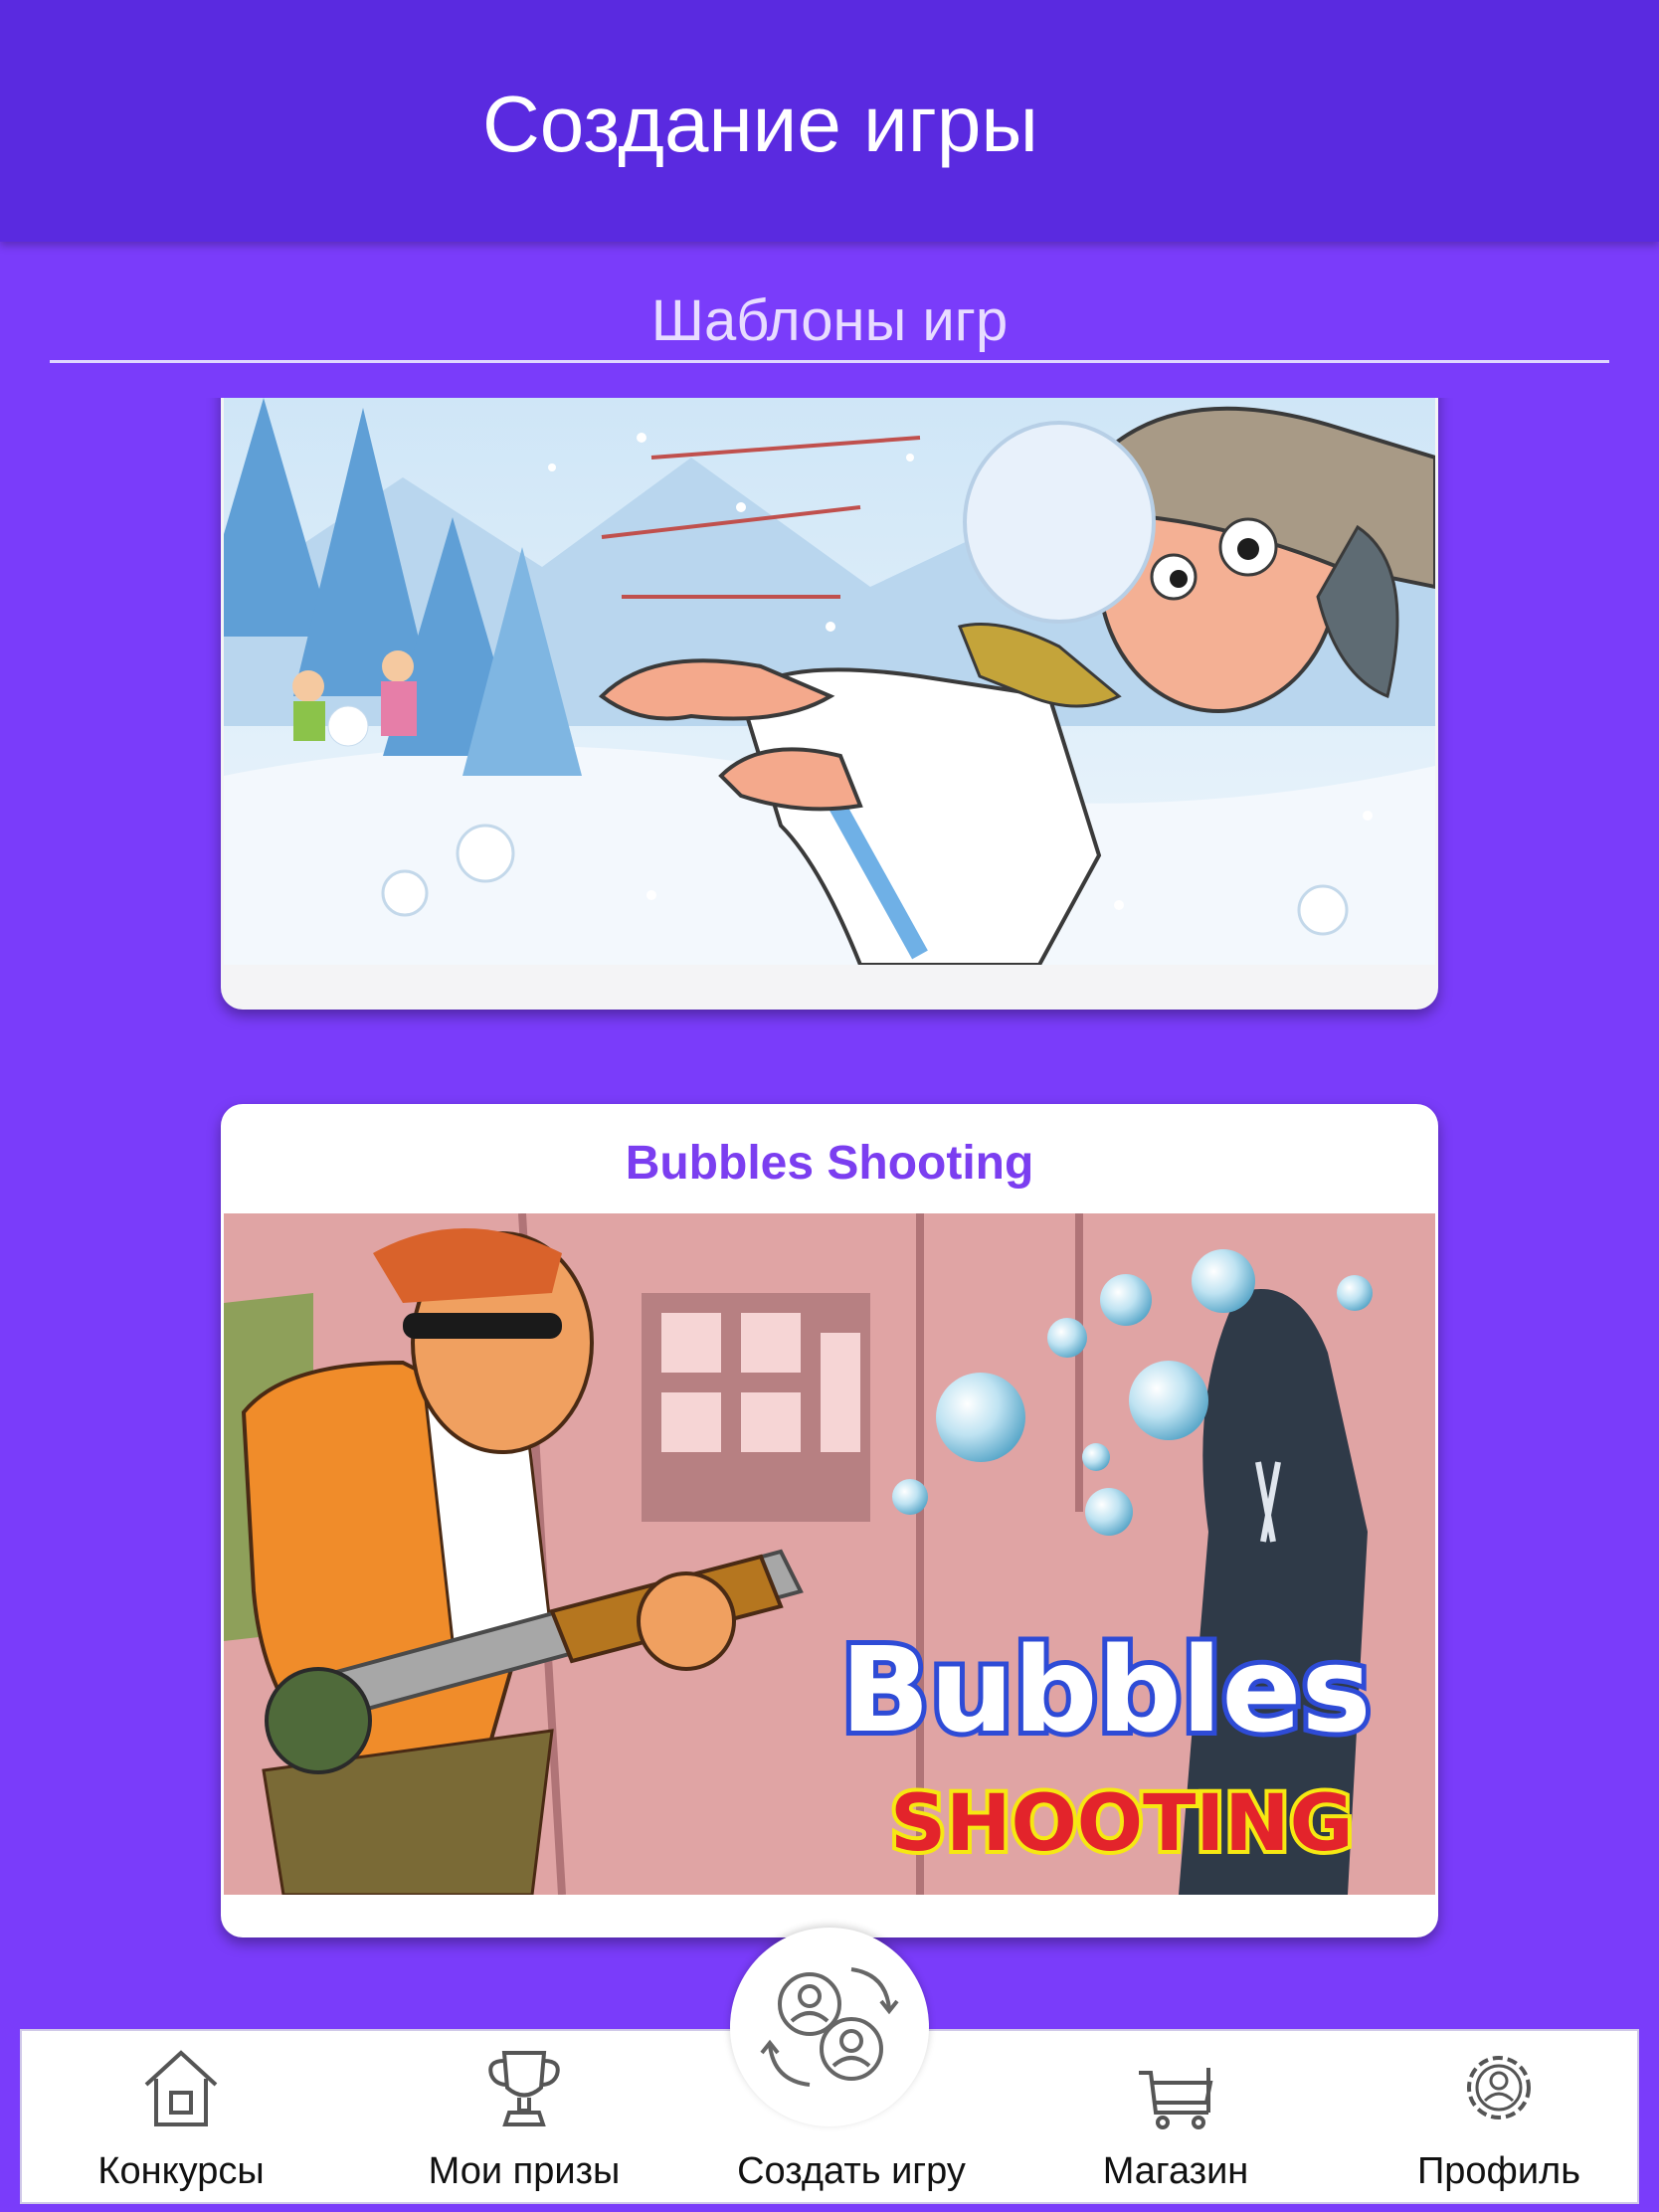 This screenshot has width=1659, height=2212. I want to click on trophy-icon, so click(524, 2088).